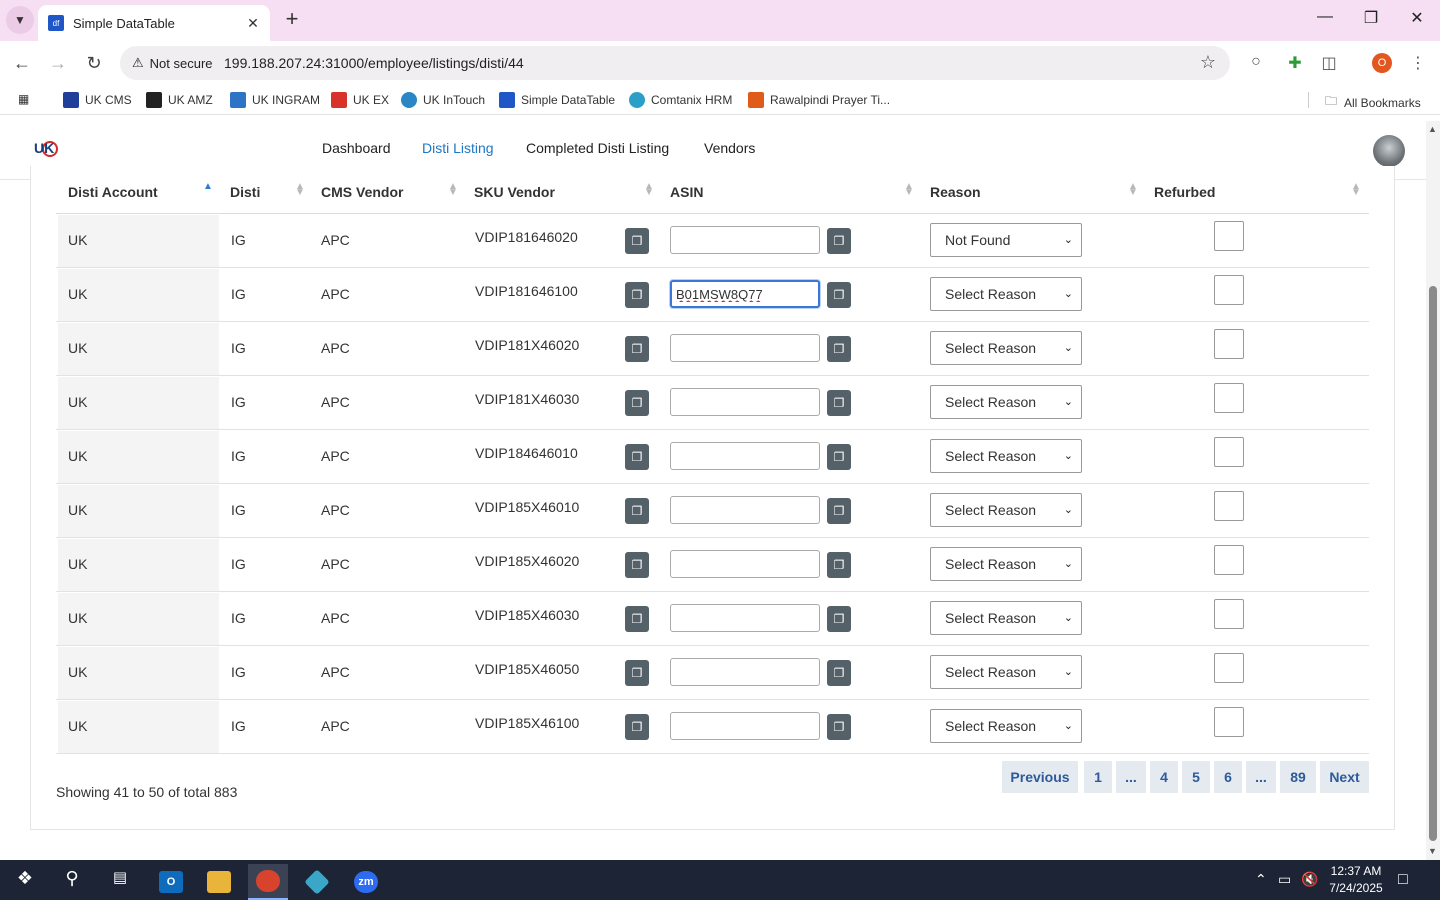  Describe the element at coordinates (275, 100) in the screenshot. I see `bookmark-uk-ingram: UK INGRAM` at that location.